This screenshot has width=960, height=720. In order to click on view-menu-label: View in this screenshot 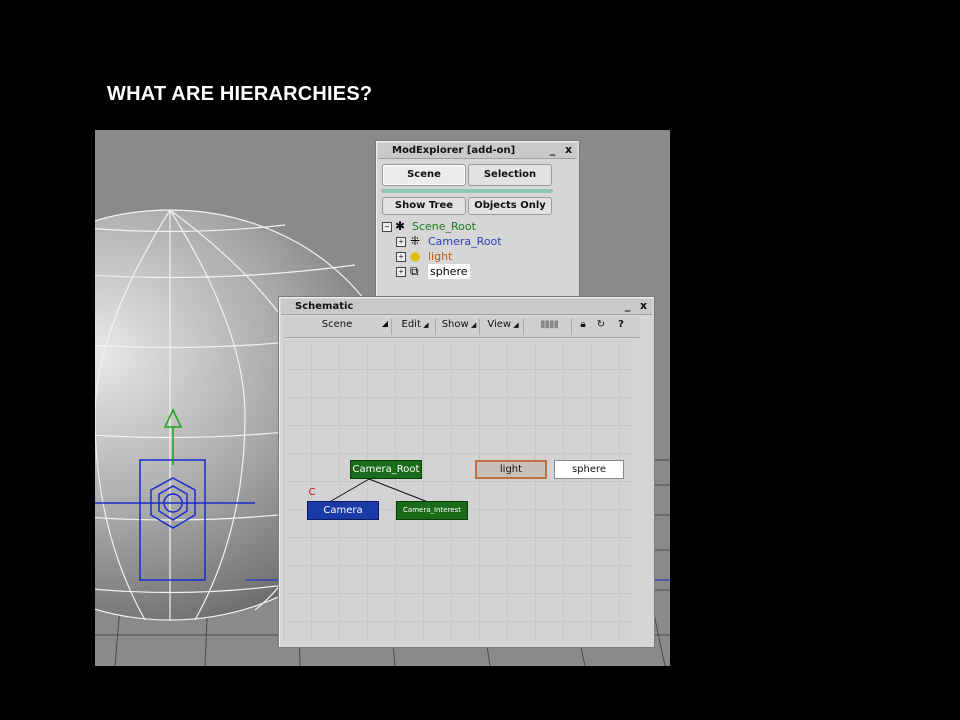, I will do `click(499, 324)`.